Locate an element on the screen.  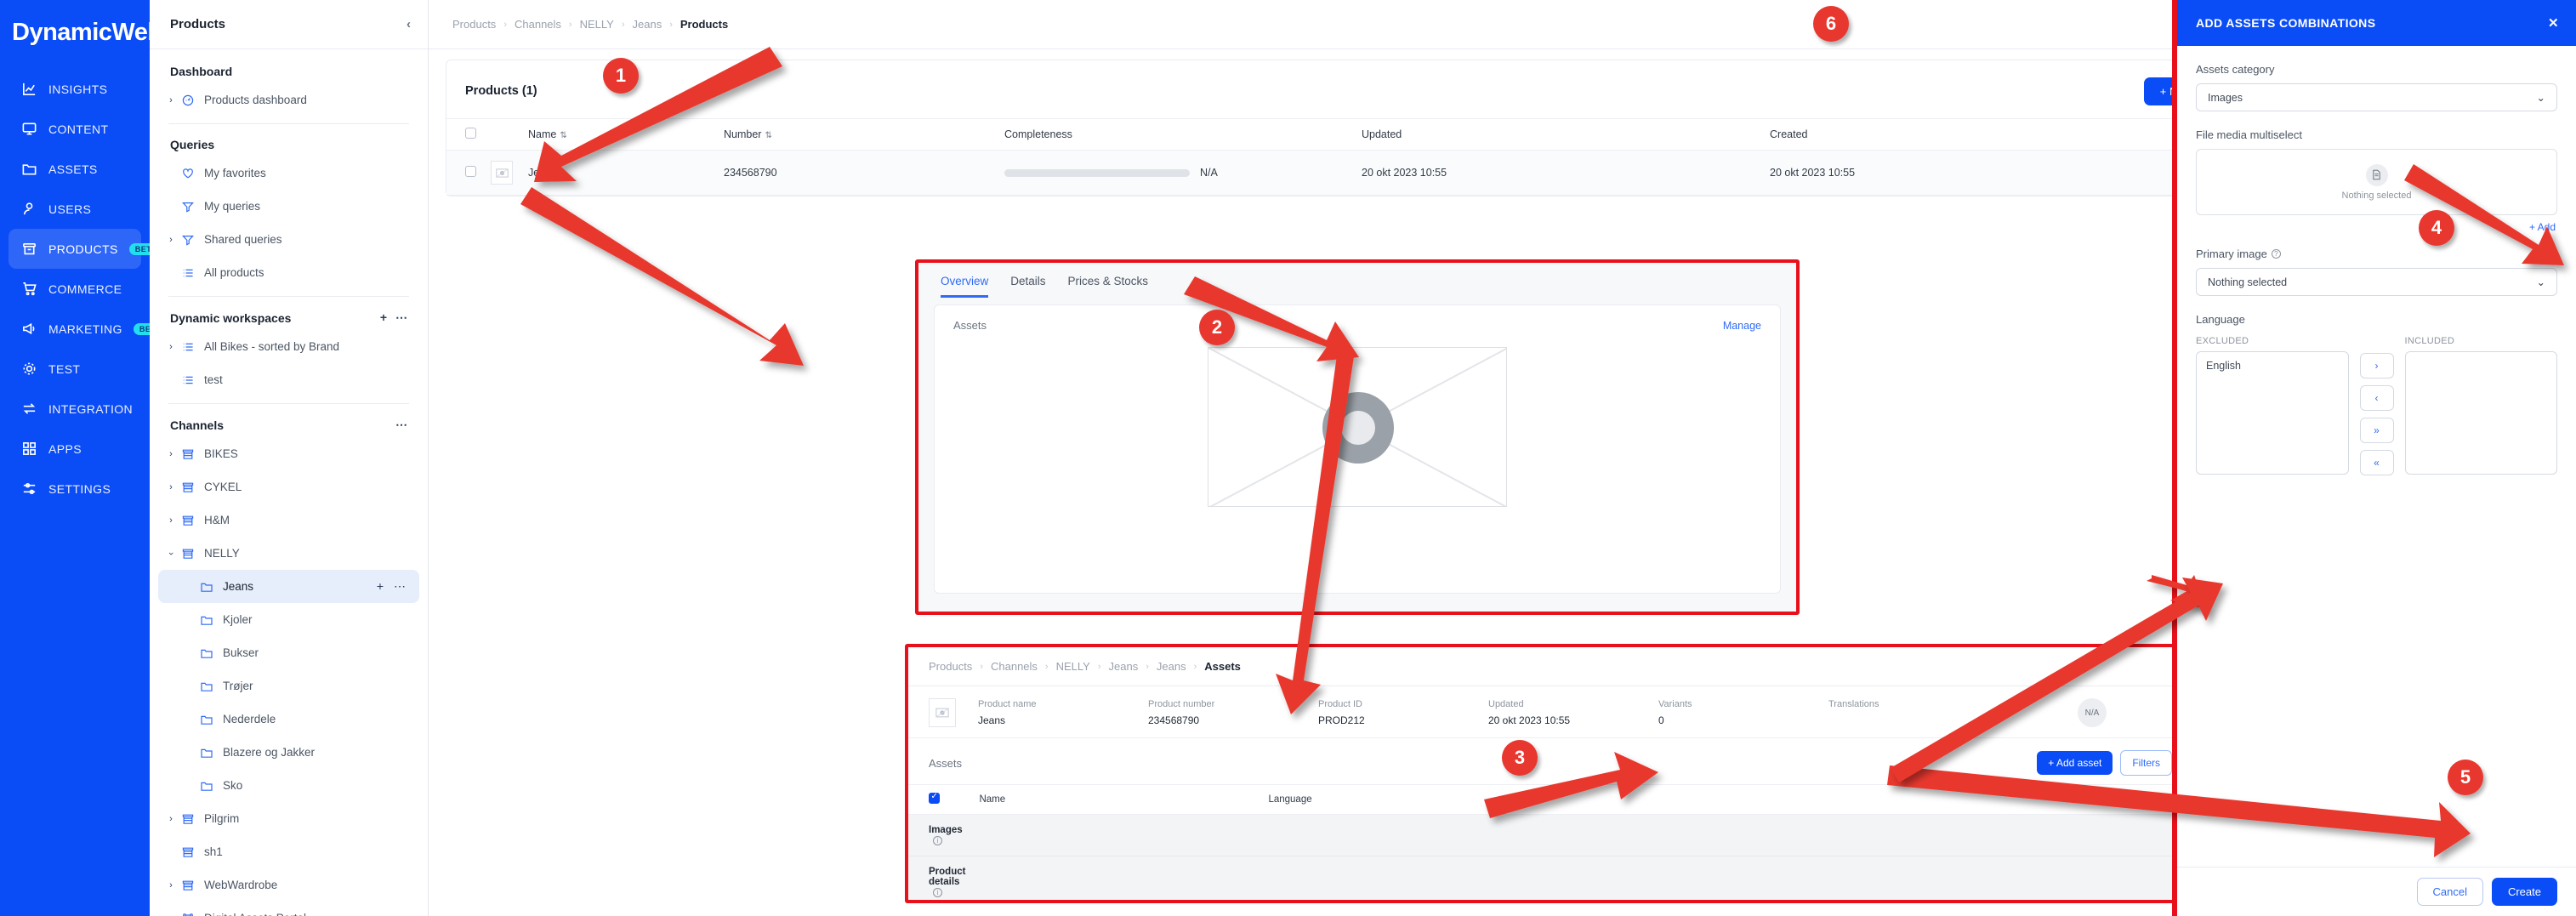
chart-icon is located at coordinates (28, 89).